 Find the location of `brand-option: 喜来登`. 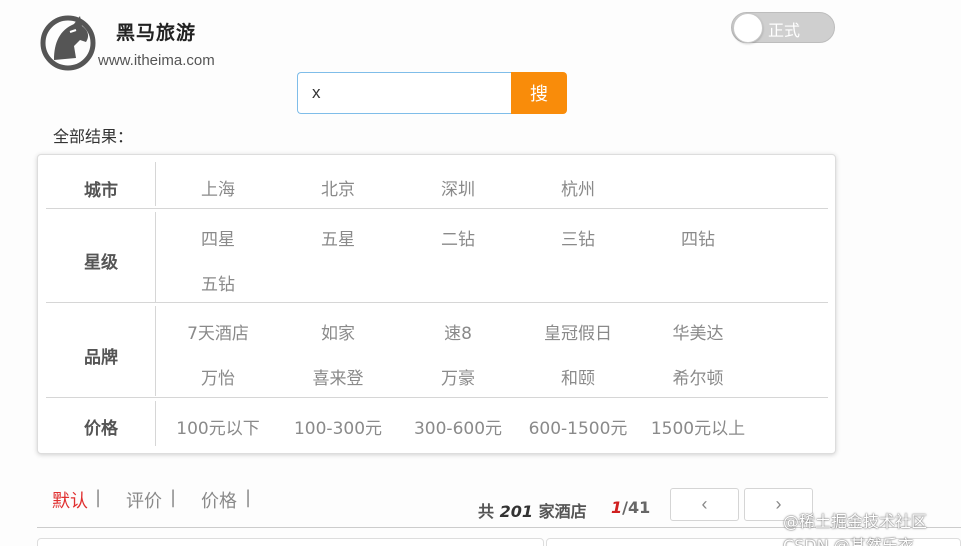

brand-option: 喜来登 is located at coordinates (338, 376).